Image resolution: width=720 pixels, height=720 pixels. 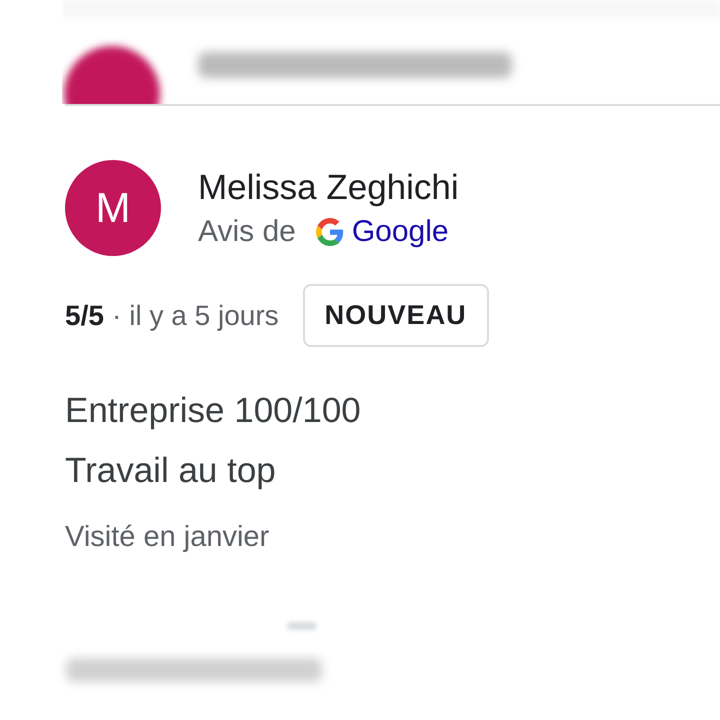 What do you see at coordinates (328, 188) in the screenshot?
I see `author-name: Melissa Zeghichi` at bounding box center [328, 188].